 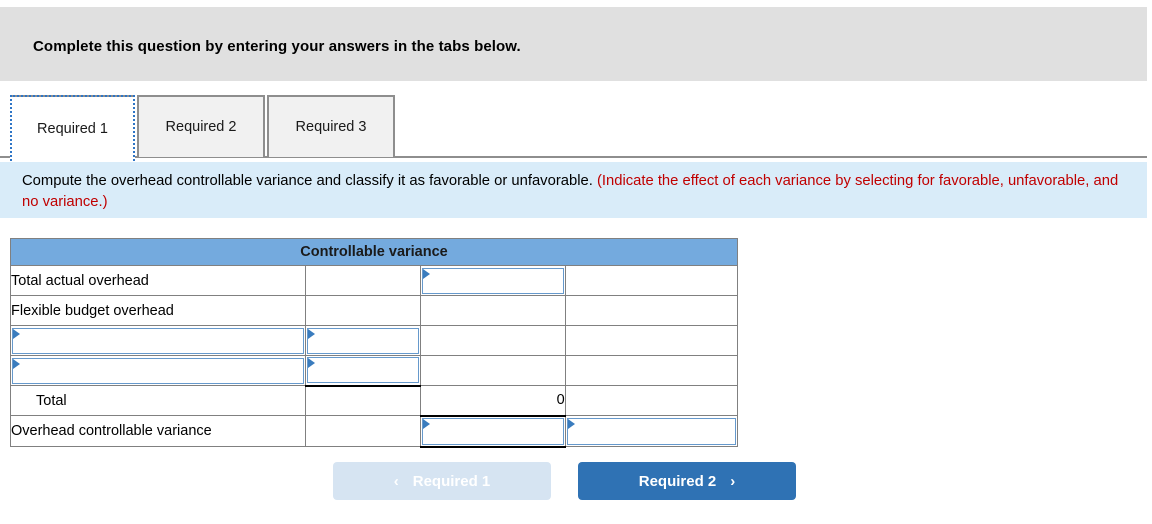 What do you see at coordinates (492, 401) in the screenshot?
I see `total-value: 0` at bounding box center [492, 401].